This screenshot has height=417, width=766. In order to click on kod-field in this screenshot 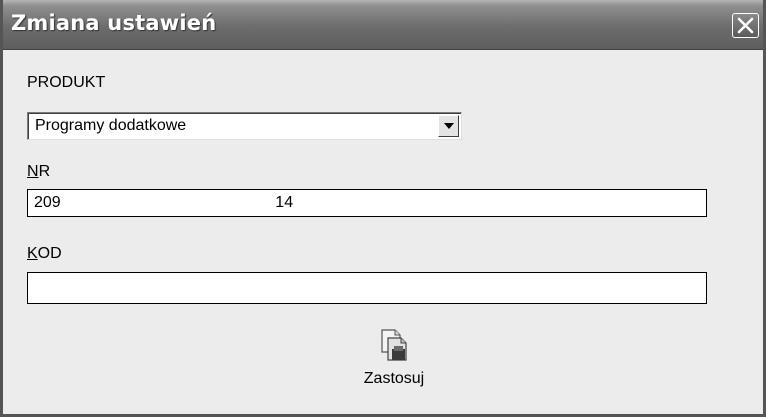, I will do `click(367, 288)`.